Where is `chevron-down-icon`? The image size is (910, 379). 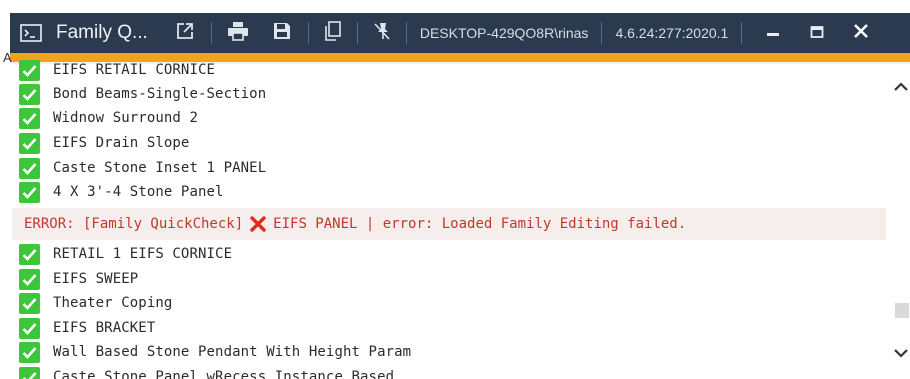
chevron-down-icon is located at coordinates (901, 356).